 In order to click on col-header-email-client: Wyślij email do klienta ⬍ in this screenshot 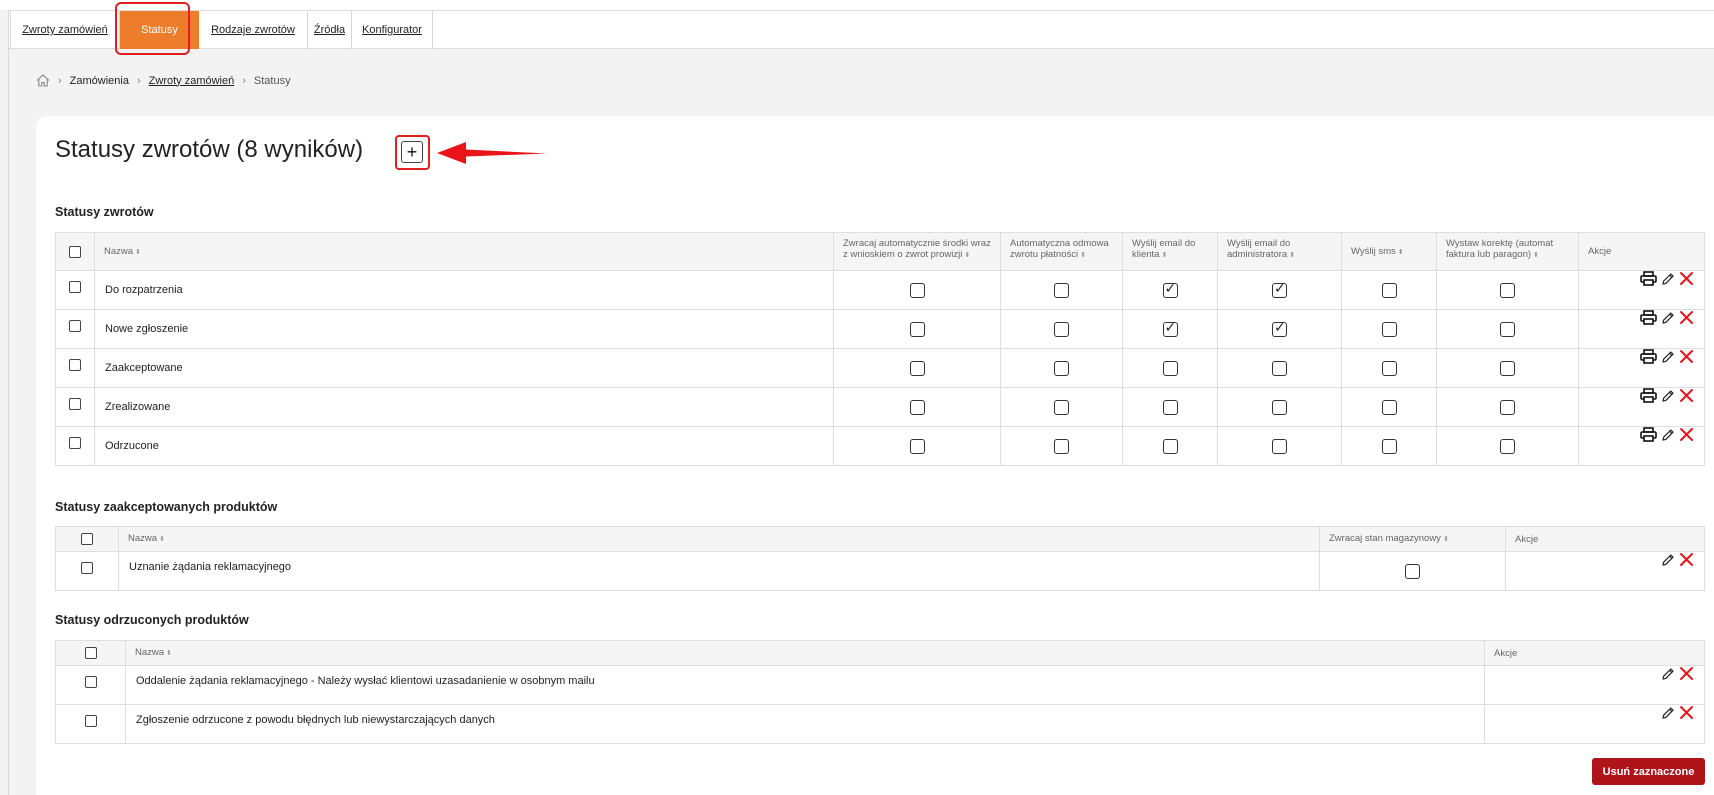, I will do `click(1170, 251)`.